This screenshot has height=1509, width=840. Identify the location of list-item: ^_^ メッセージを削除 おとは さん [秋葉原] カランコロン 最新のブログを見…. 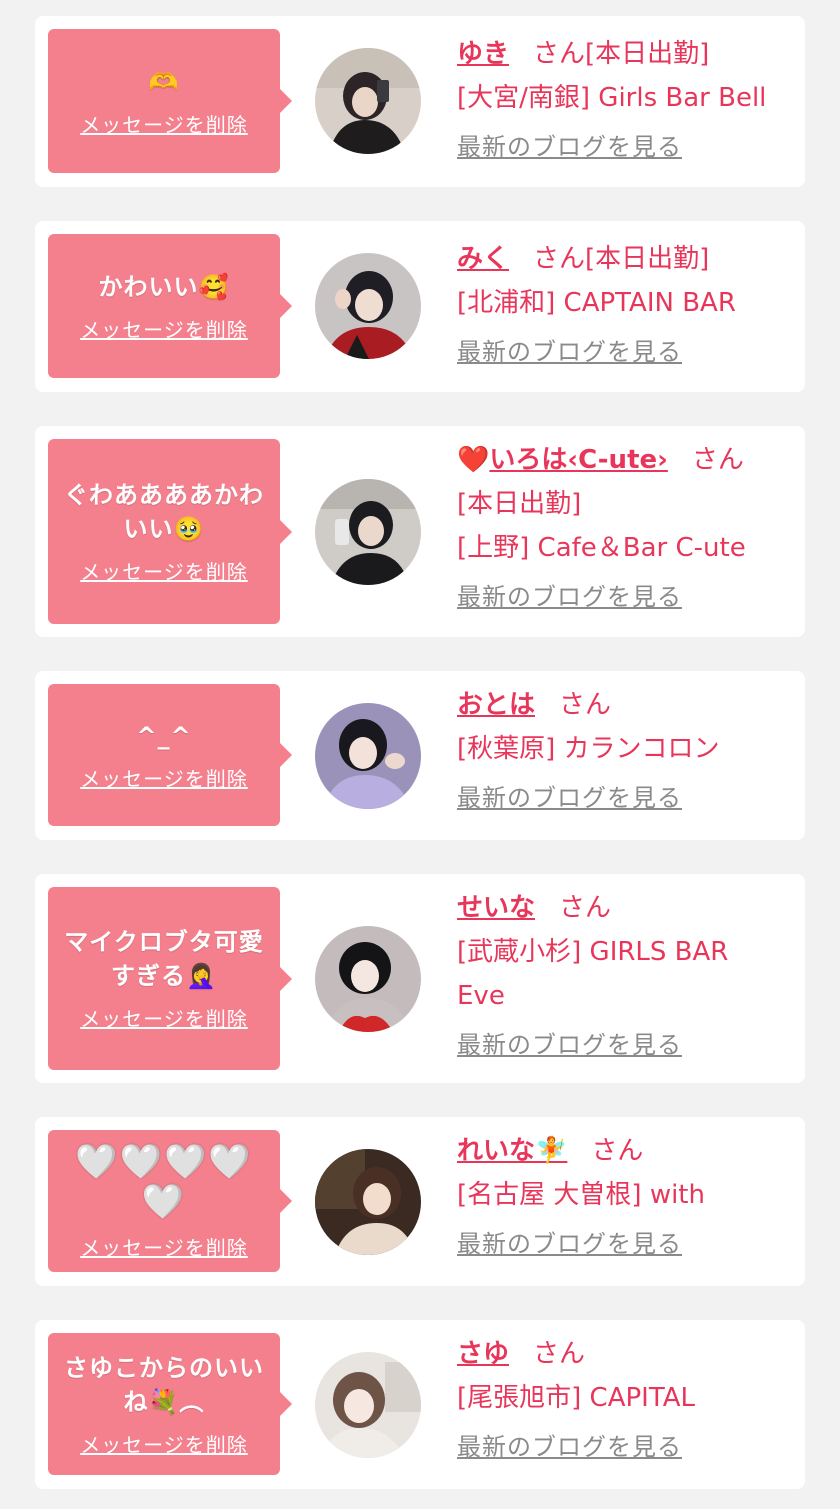
(420, 755).